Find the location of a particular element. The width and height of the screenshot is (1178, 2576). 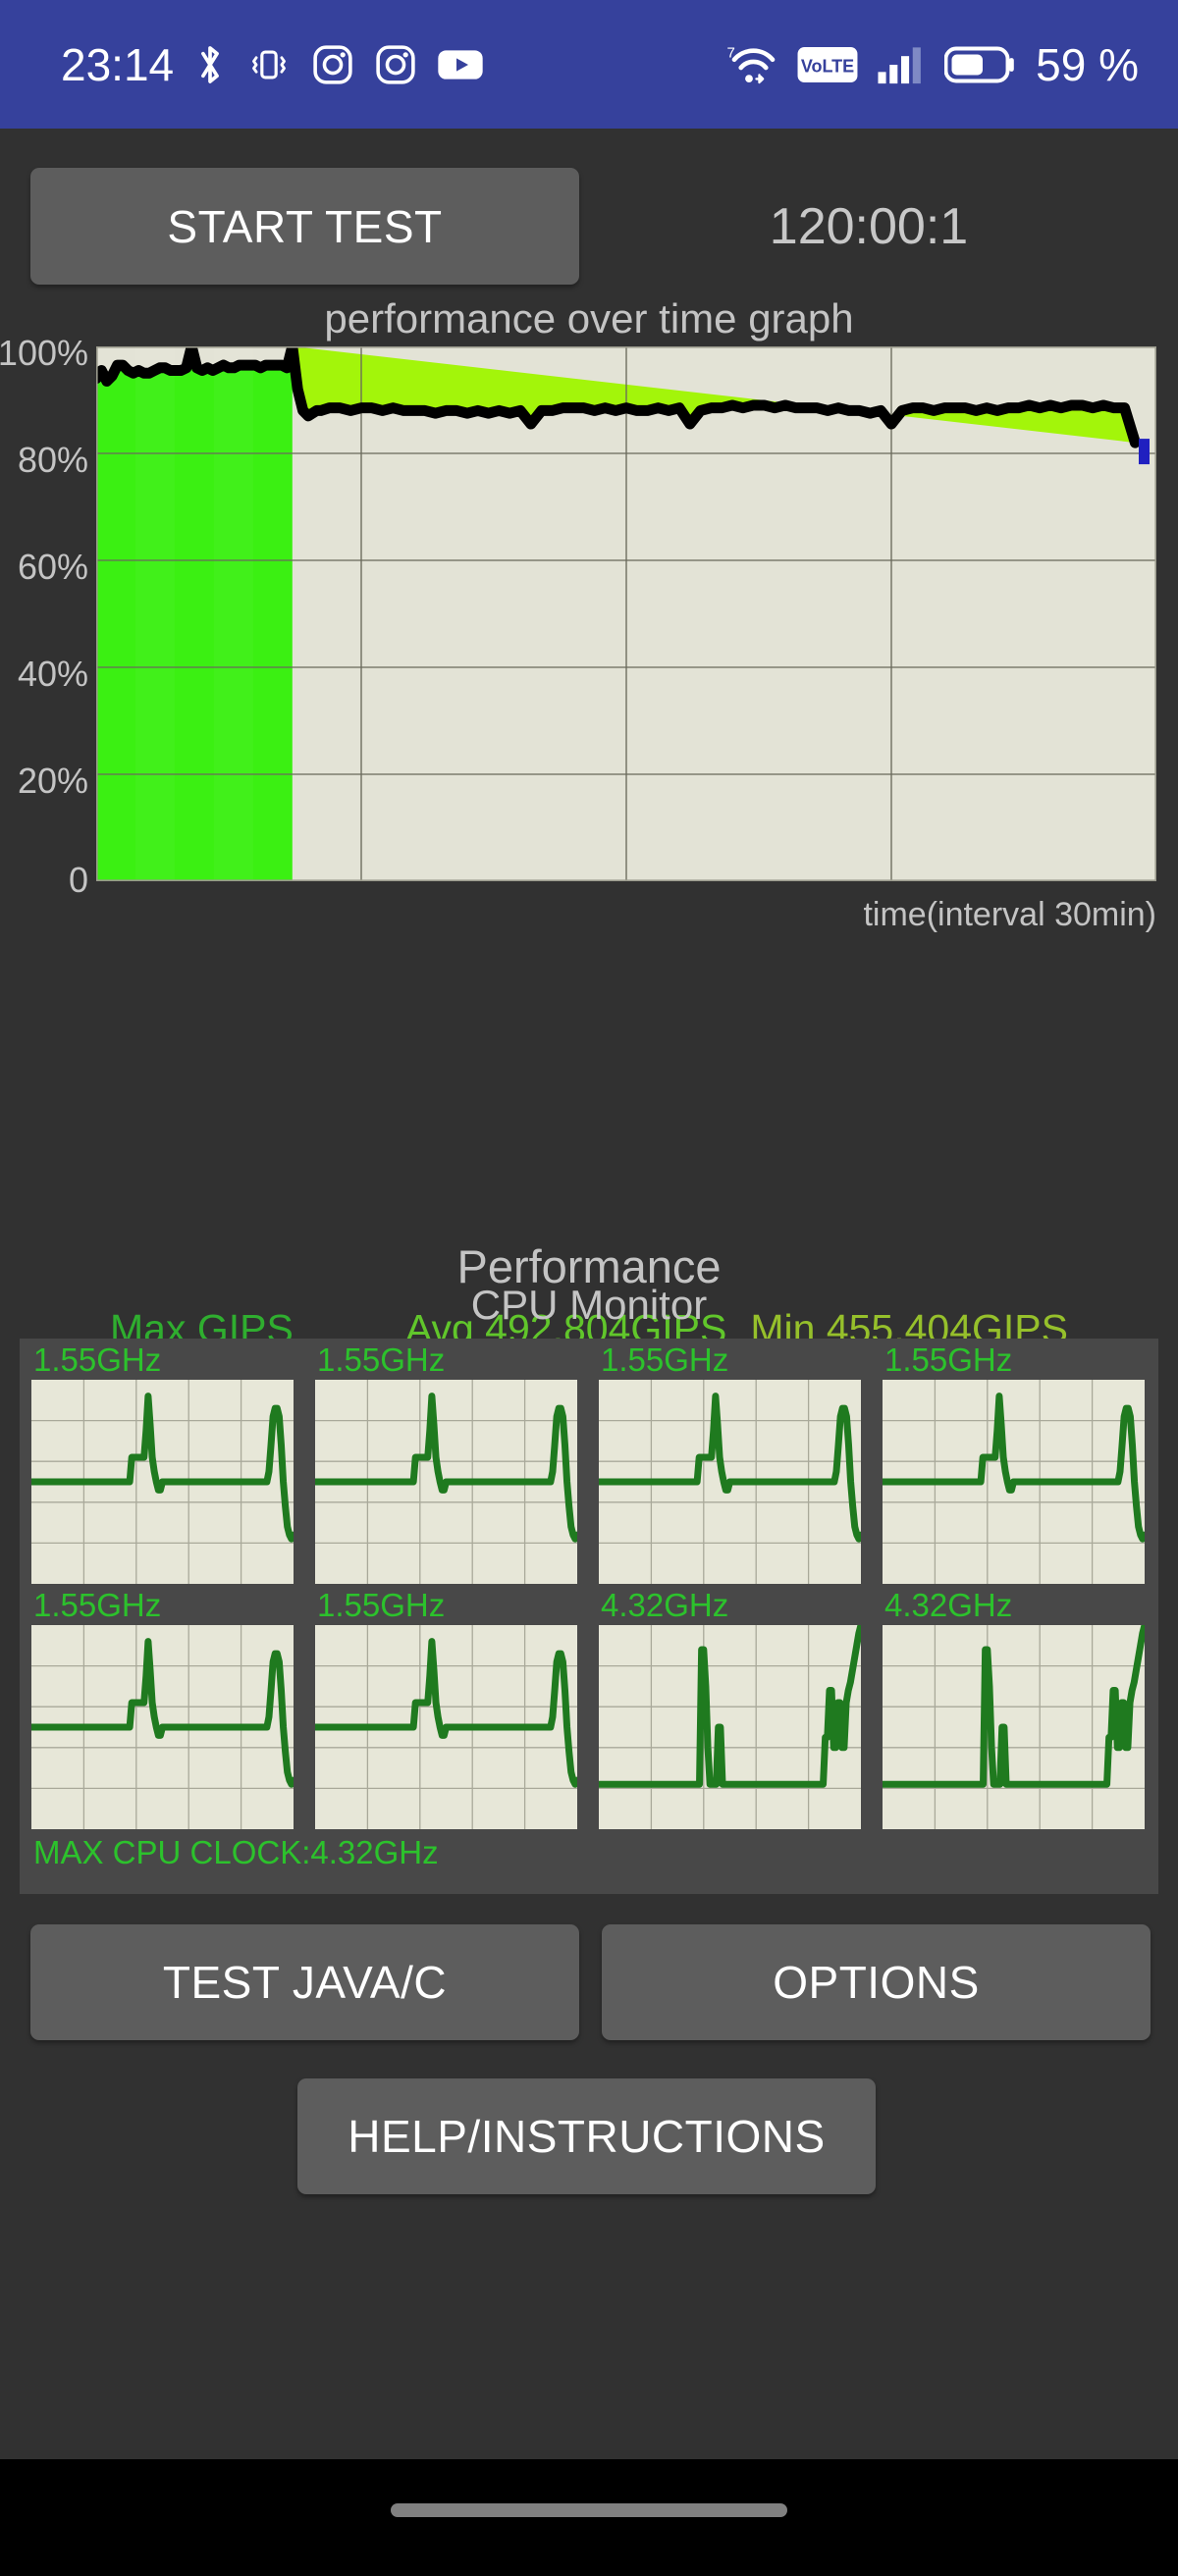

cpu-core-row: 1.55GHz 1.55GHz 4.32GHz 4.32GHz is located at coordinates (591, 1710).